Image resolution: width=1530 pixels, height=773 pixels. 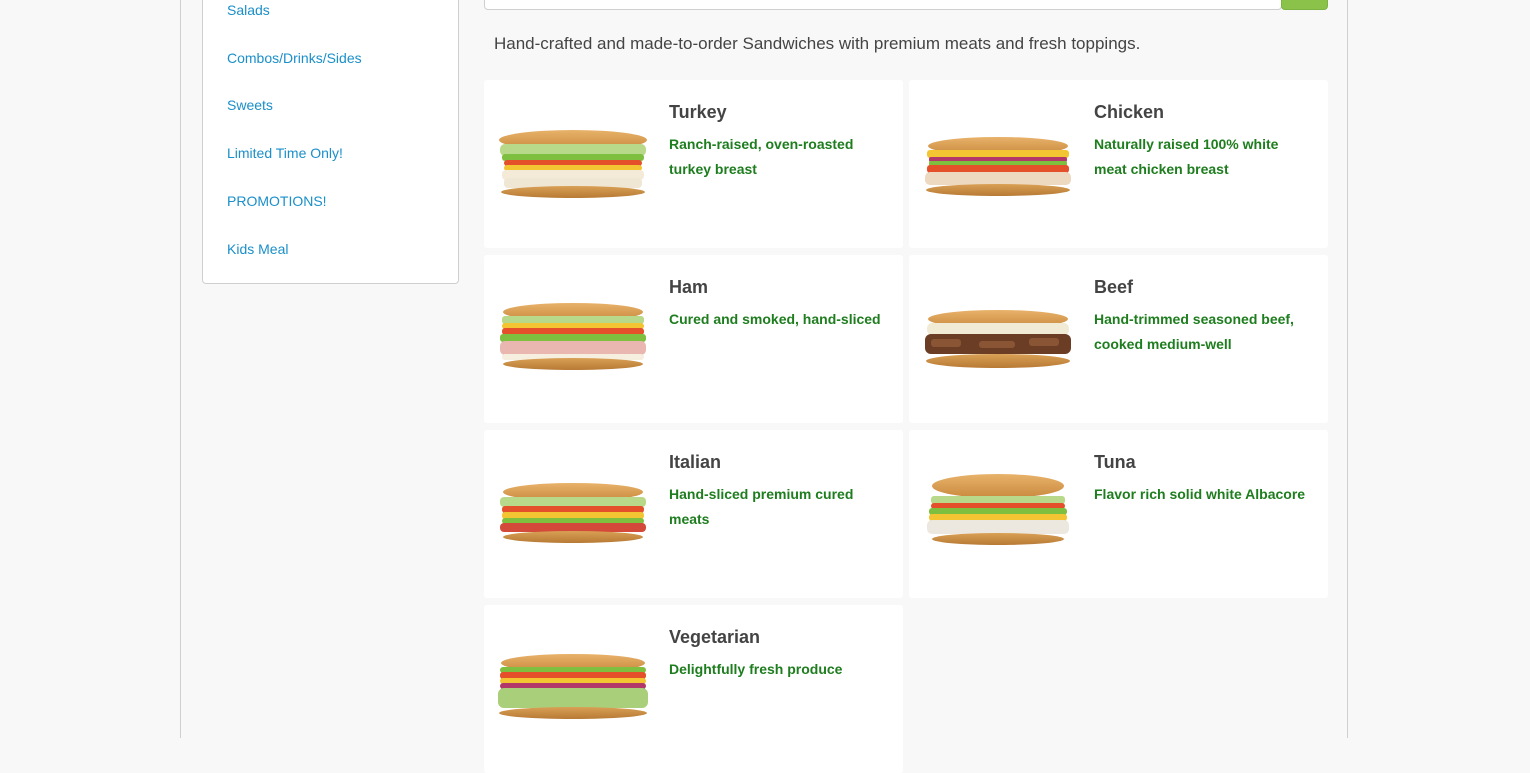 What do you see at coordinates (695, 462) in the screenshot?
I see `menu-item-title: Italian` at bounding box center [695, 462].